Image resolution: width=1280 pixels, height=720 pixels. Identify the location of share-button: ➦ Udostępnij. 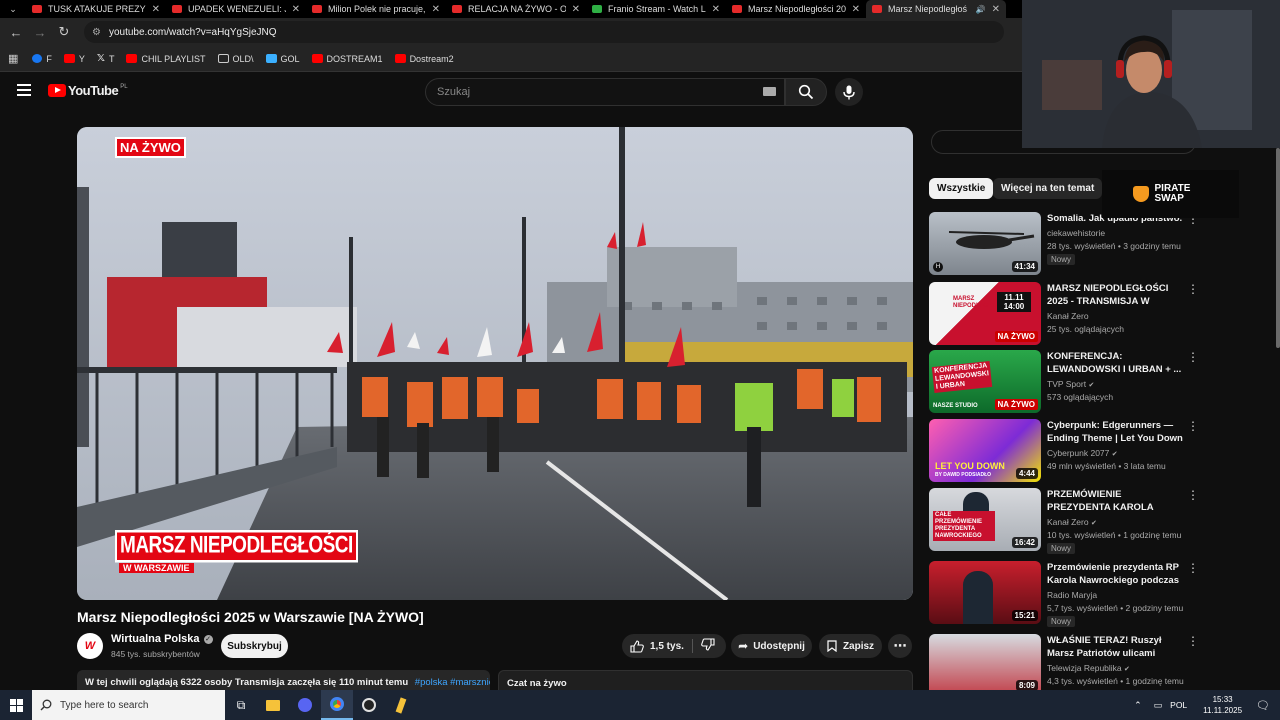
(771, 646).